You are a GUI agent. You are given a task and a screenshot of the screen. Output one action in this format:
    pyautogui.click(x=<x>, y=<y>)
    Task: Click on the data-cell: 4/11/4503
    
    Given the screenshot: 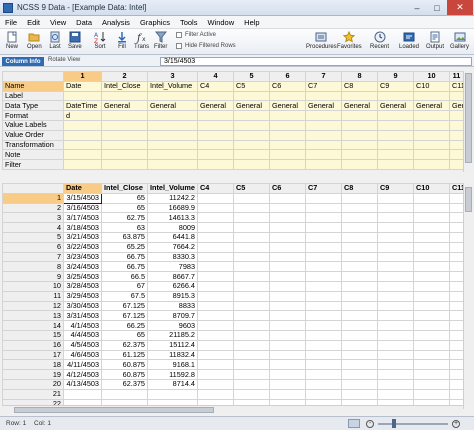 What is the action you would take?
    pyautogui.click(x=82, y=365)
    